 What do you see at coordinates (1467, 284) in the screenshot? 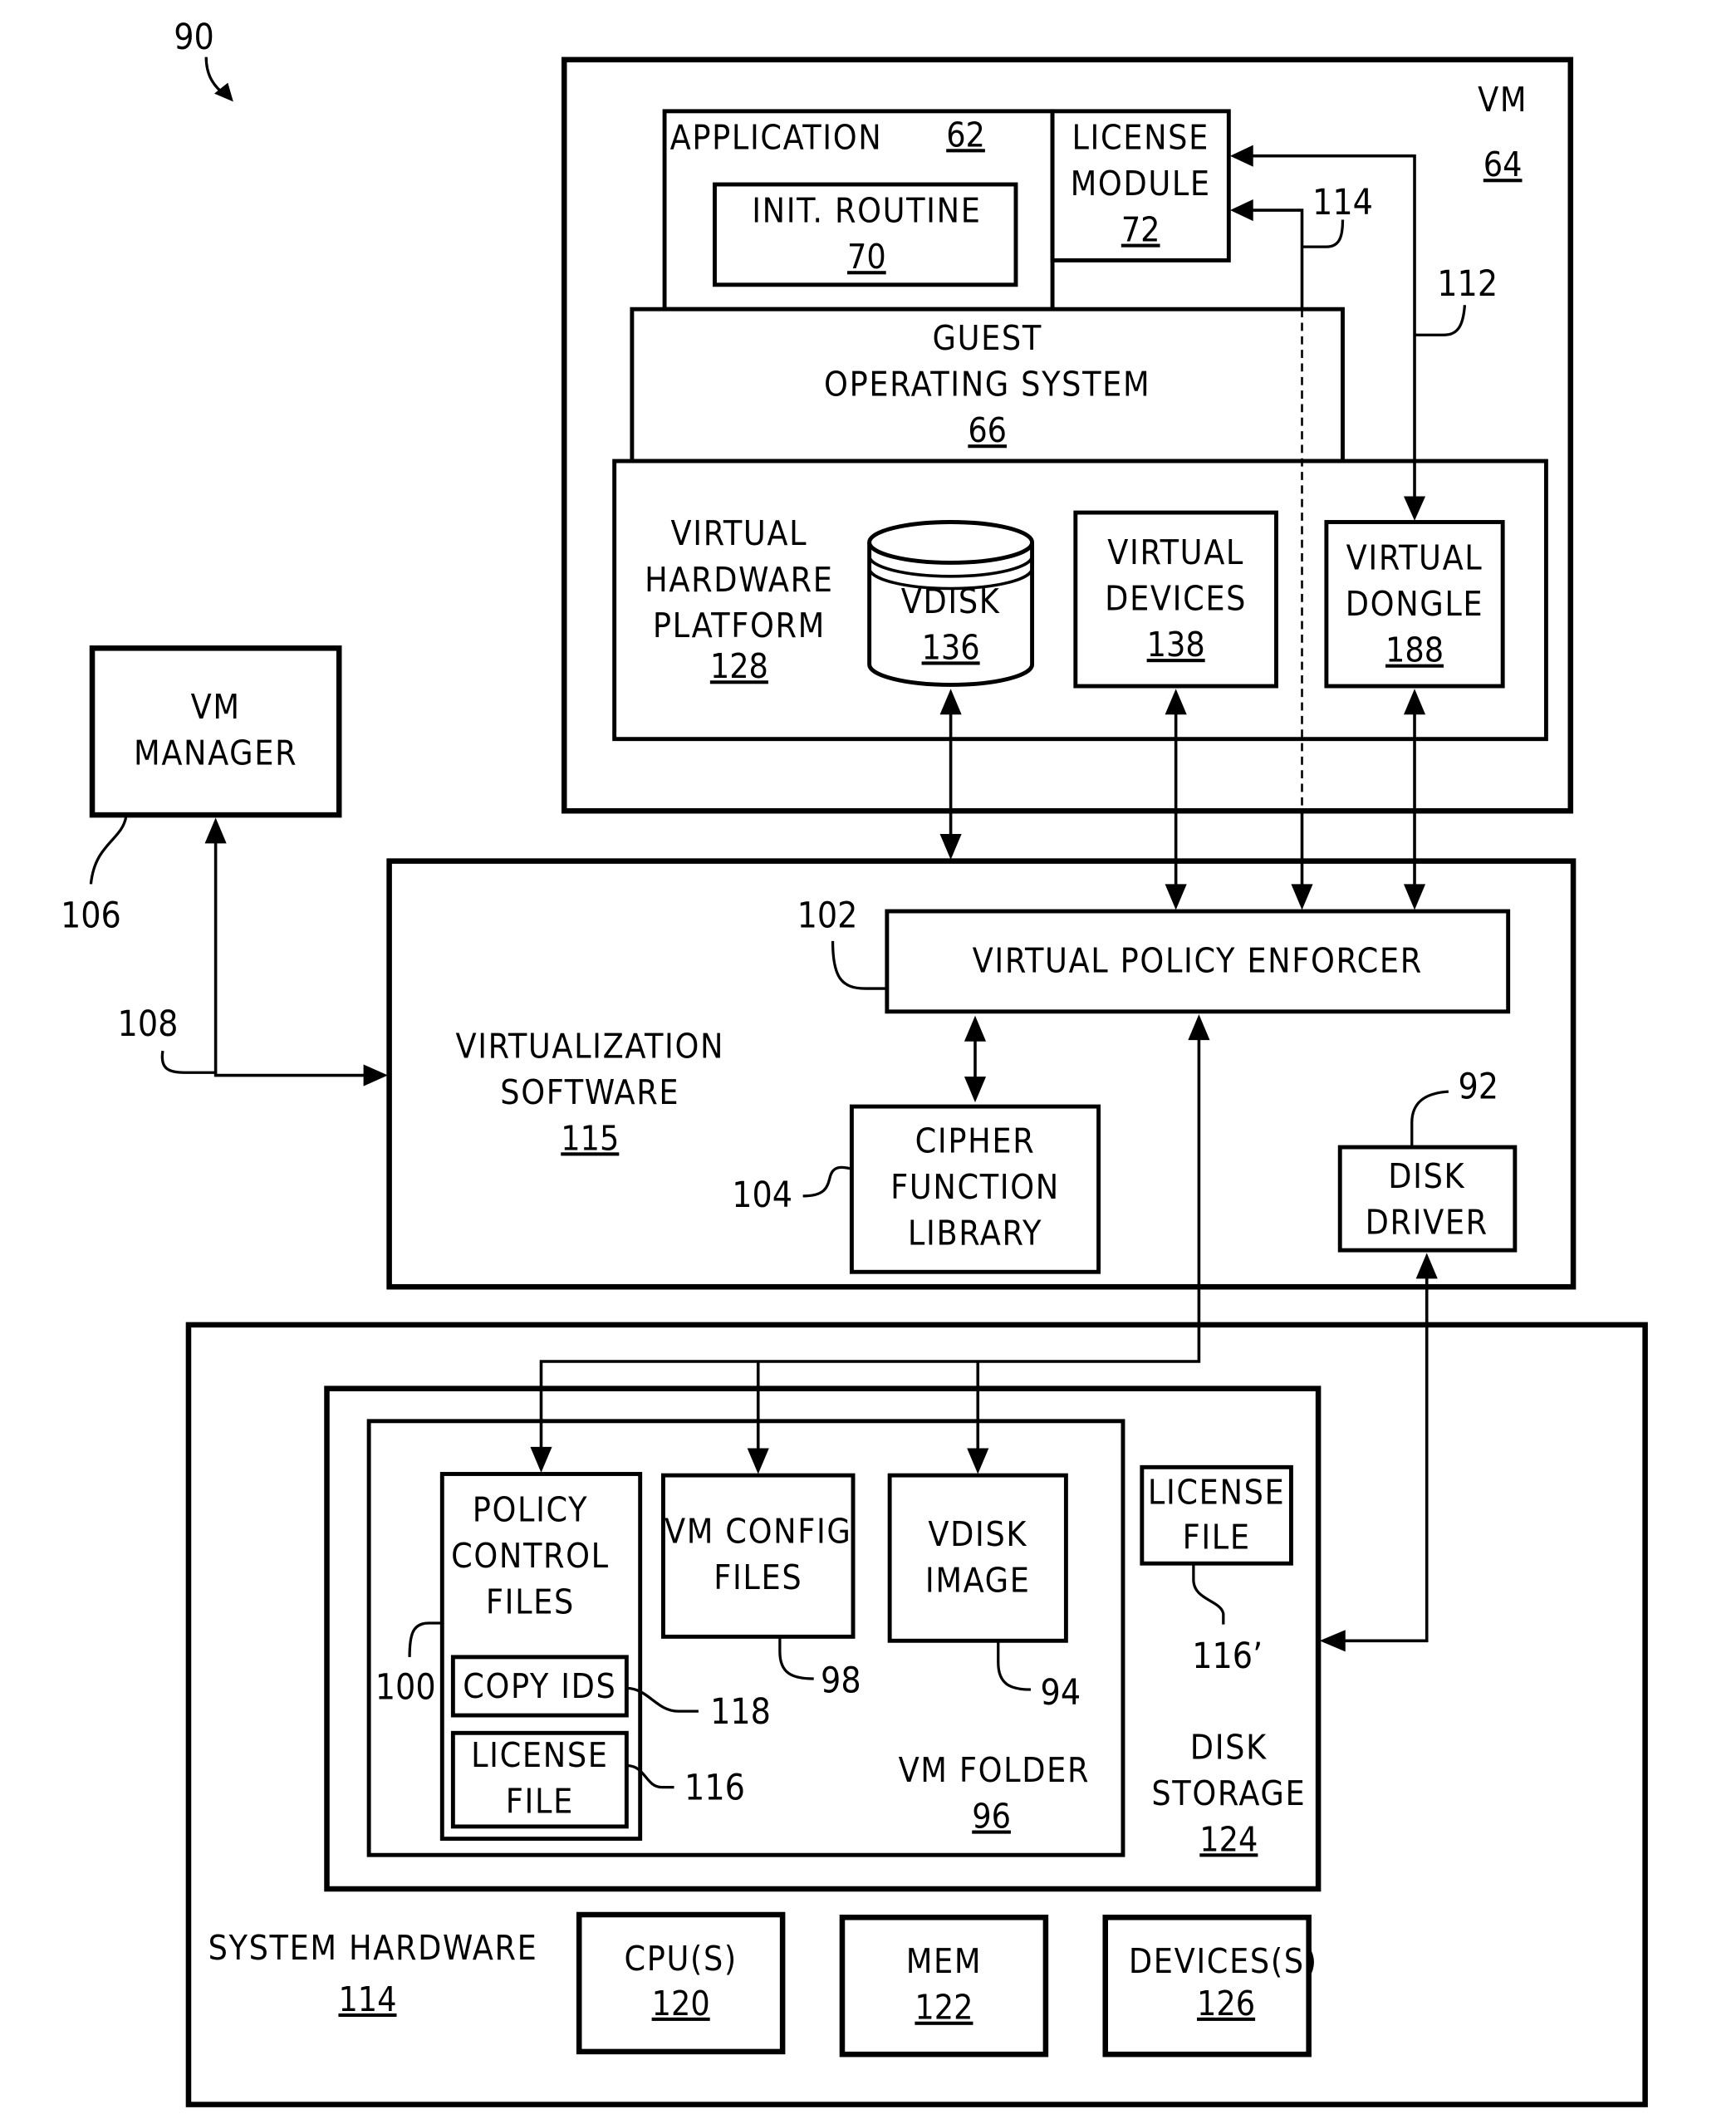
I see `ref-112: 112` at bounding box center [1467, 284].